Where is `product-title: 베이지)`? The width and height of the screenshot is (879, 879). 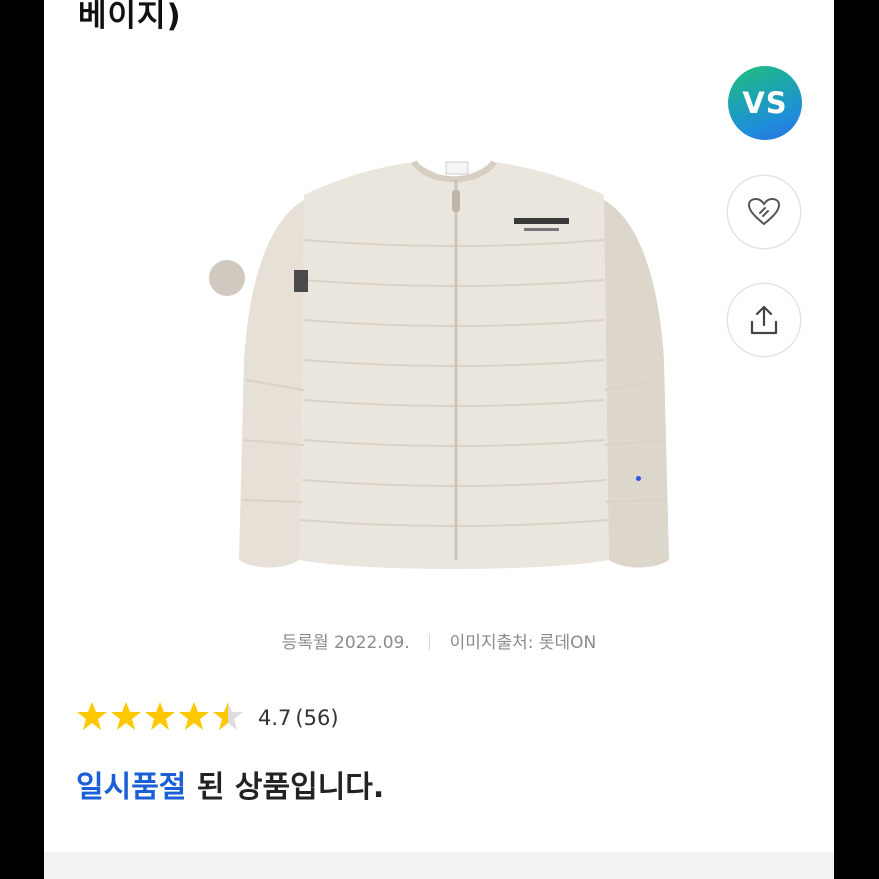
product-title: 베이지) is located at coordinates (130, 17).